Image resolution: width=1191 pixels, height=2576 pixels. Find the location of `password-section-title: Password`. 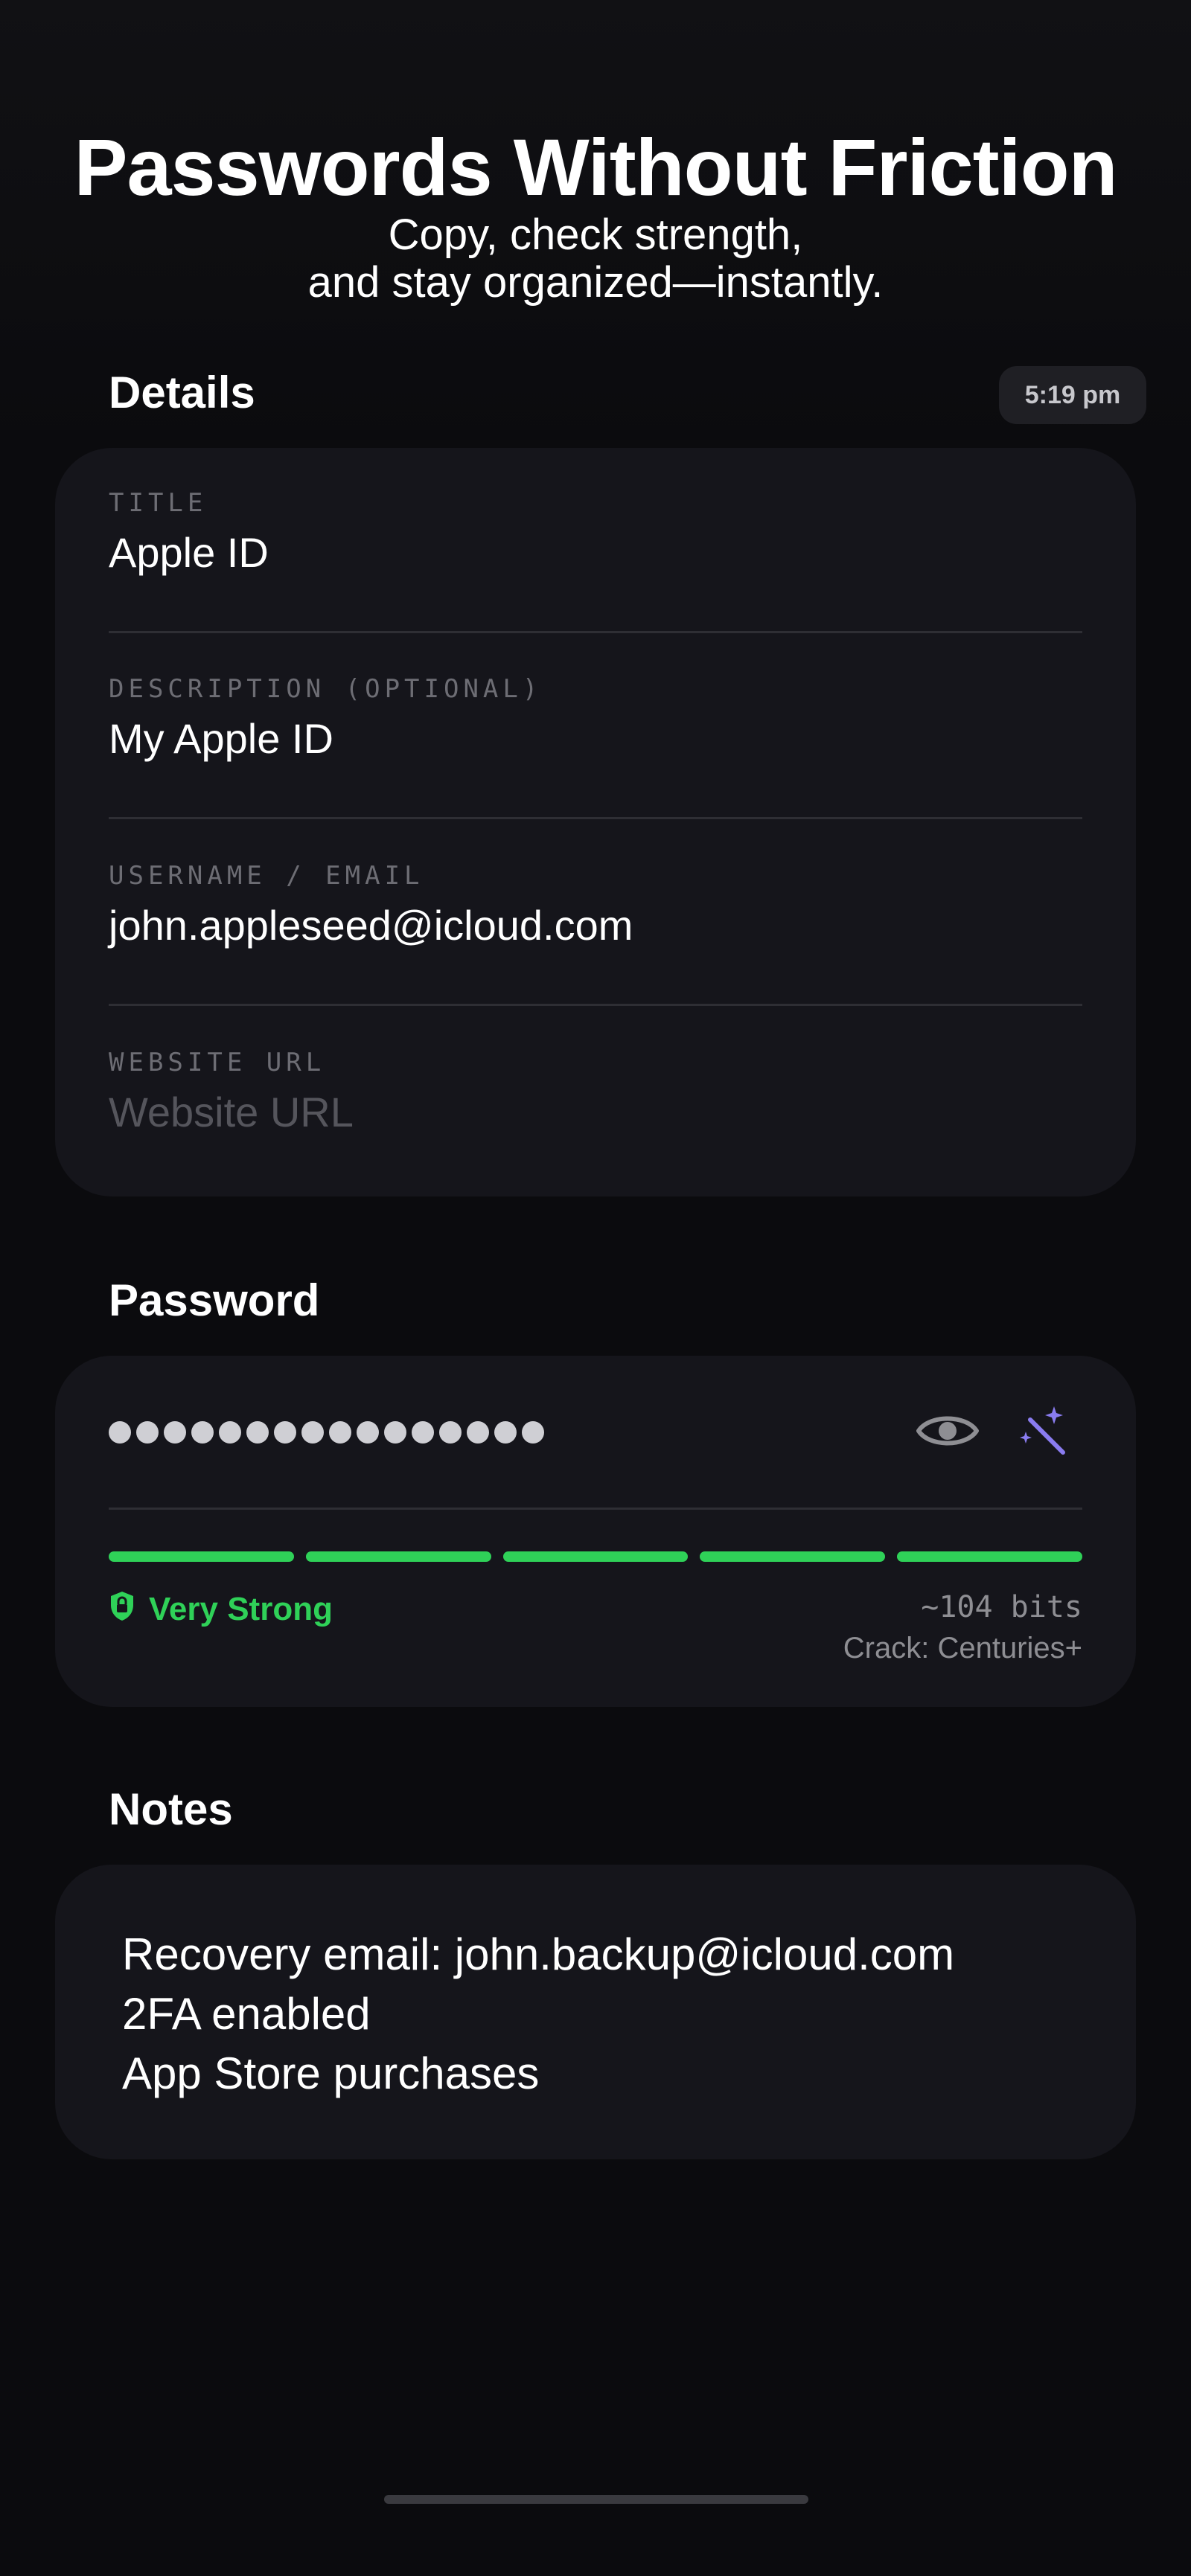

password-section-title: Password is located at coordinates (214, 1300).